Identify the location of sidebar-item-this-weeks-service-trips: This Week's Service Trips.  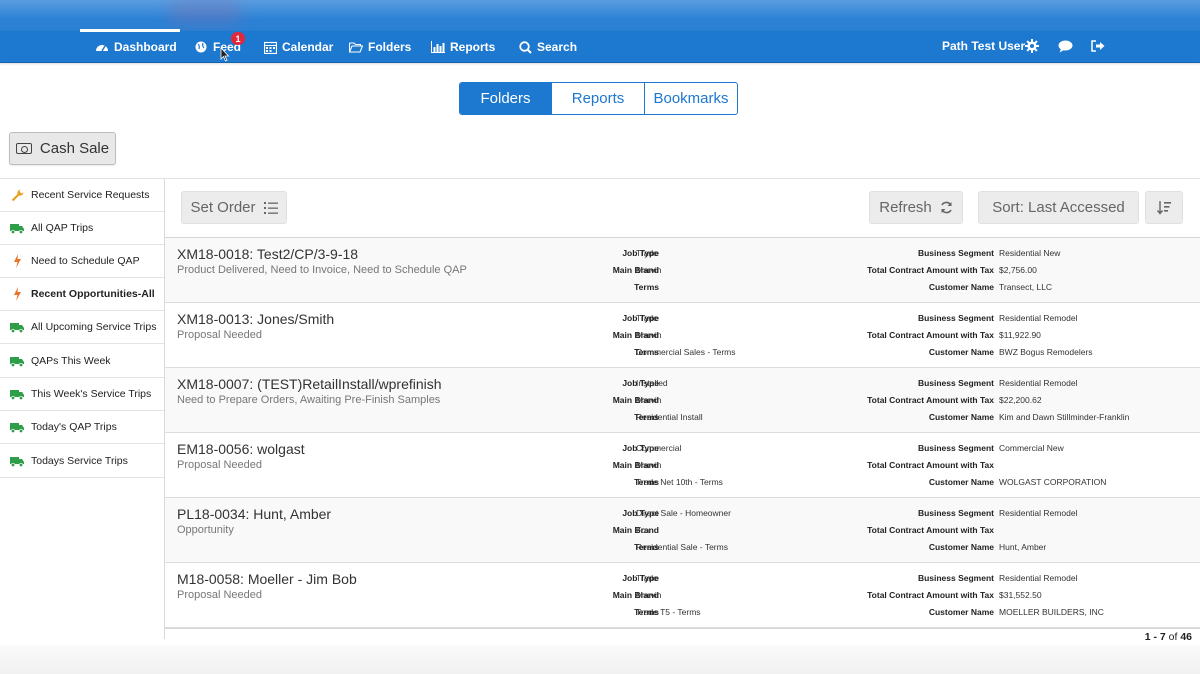
(82, 394).